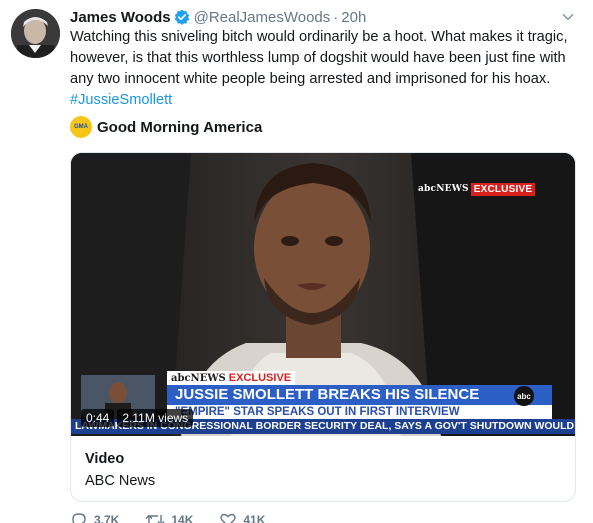 The height and width of the screenshot is (523, 593). I want to click on verified-badge-icon, so click(181, 17).